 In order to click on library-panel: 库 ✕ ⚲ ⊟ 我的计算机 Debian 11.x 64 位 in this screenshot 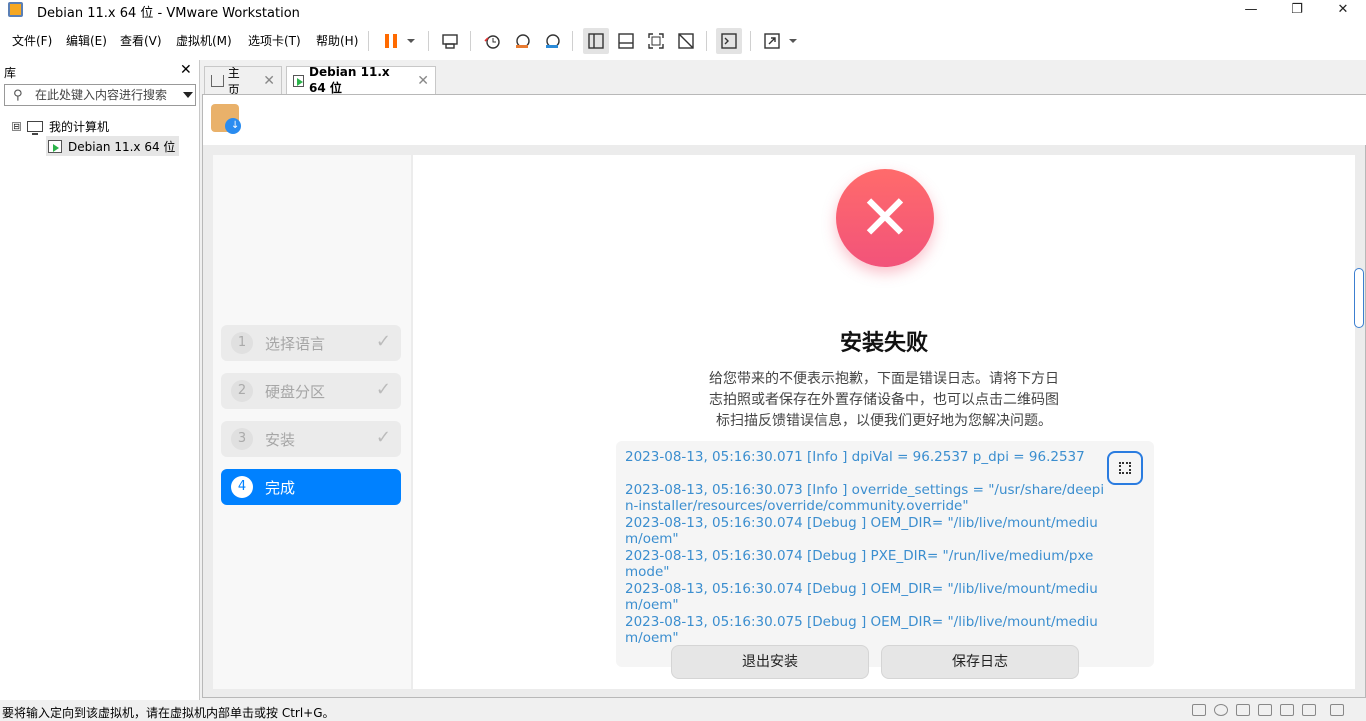, I will do `click(100, 380)`.